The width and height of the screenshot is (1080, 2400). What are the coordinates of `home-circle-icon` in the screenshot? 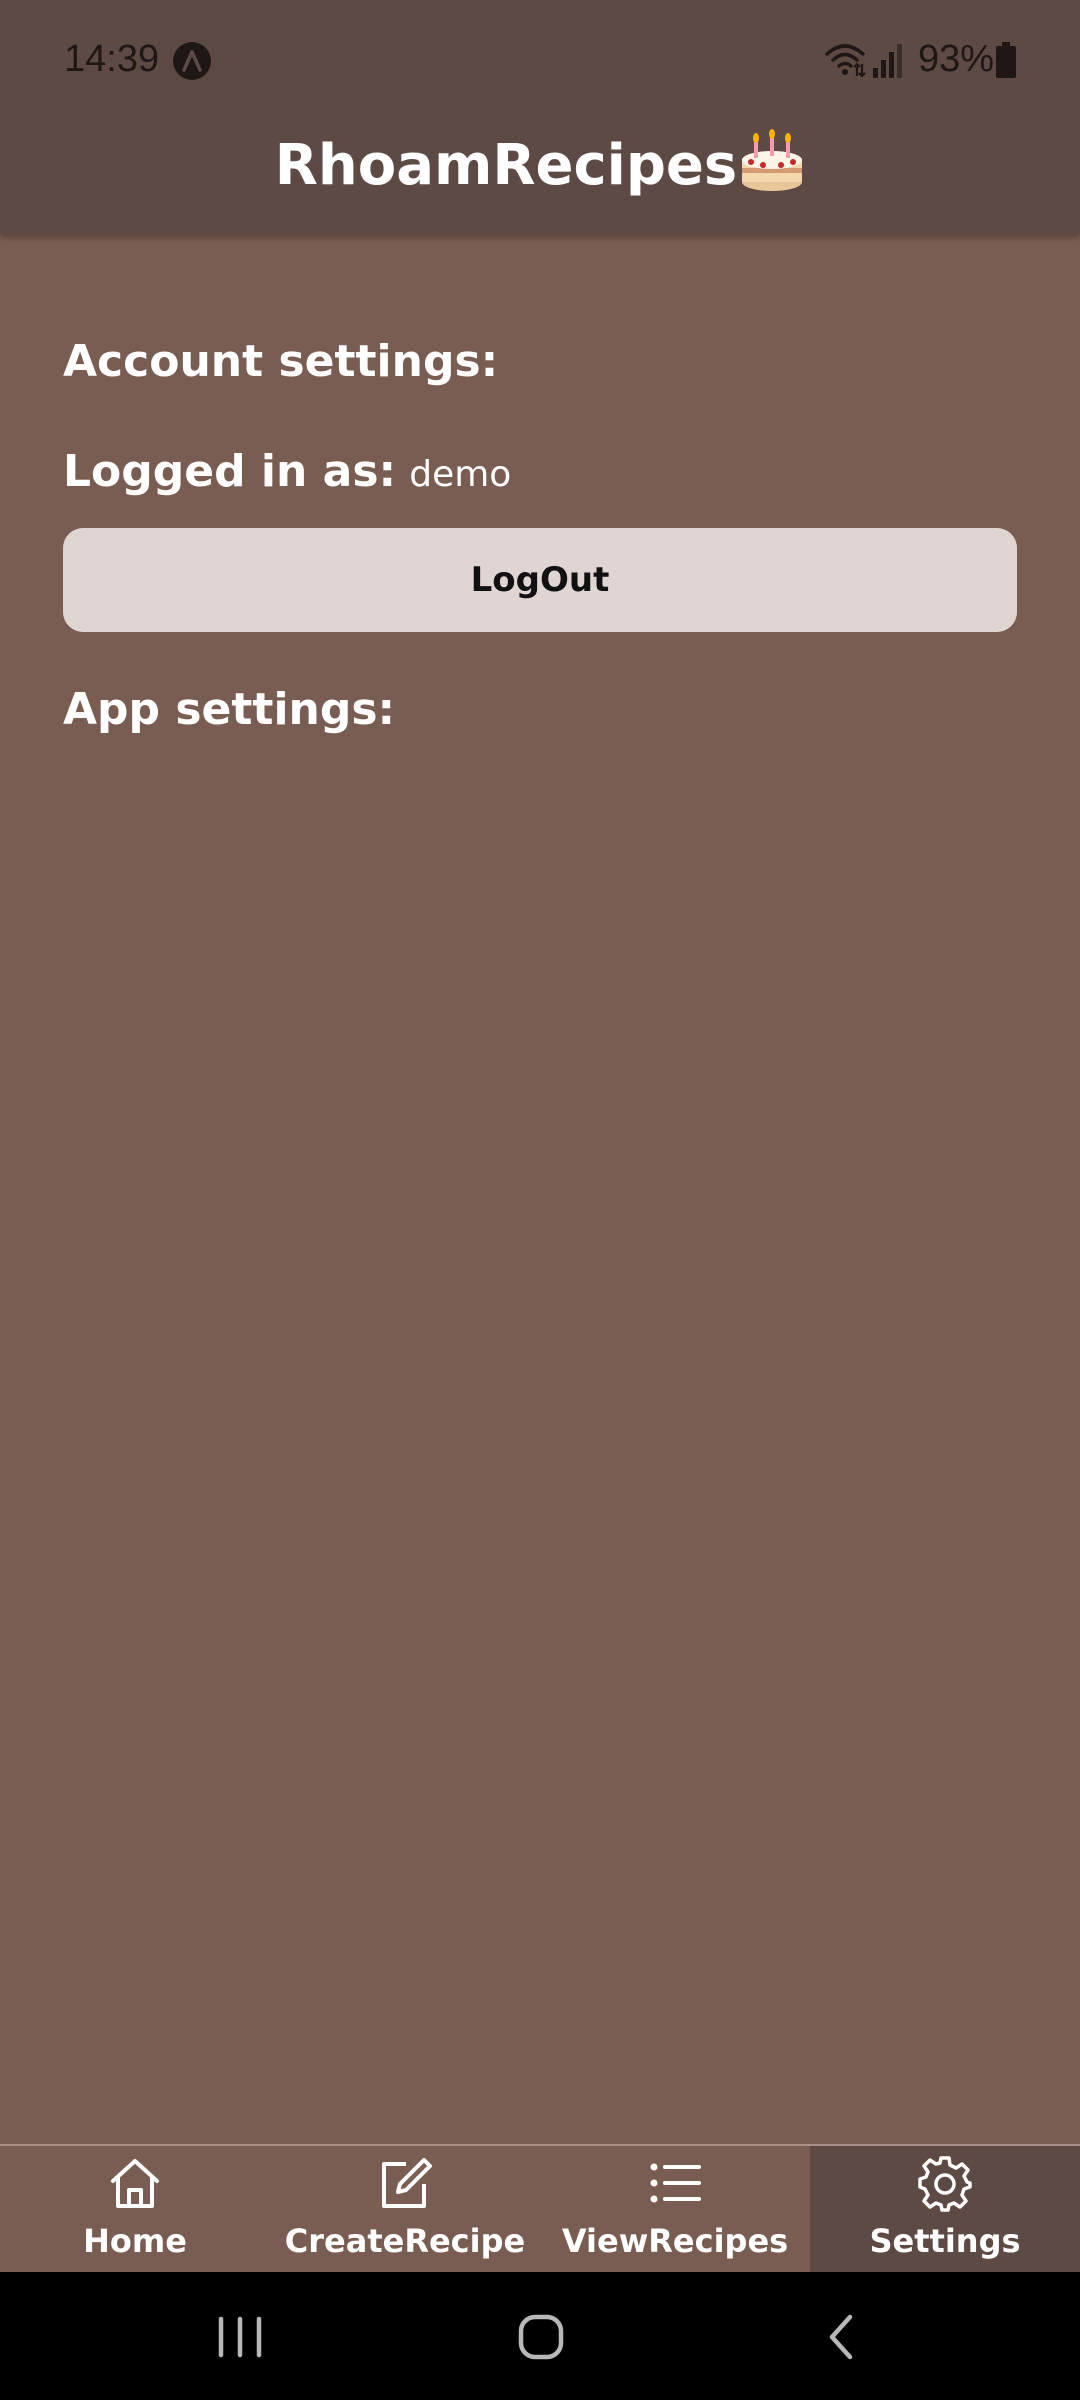 It's located at (541, 2337).